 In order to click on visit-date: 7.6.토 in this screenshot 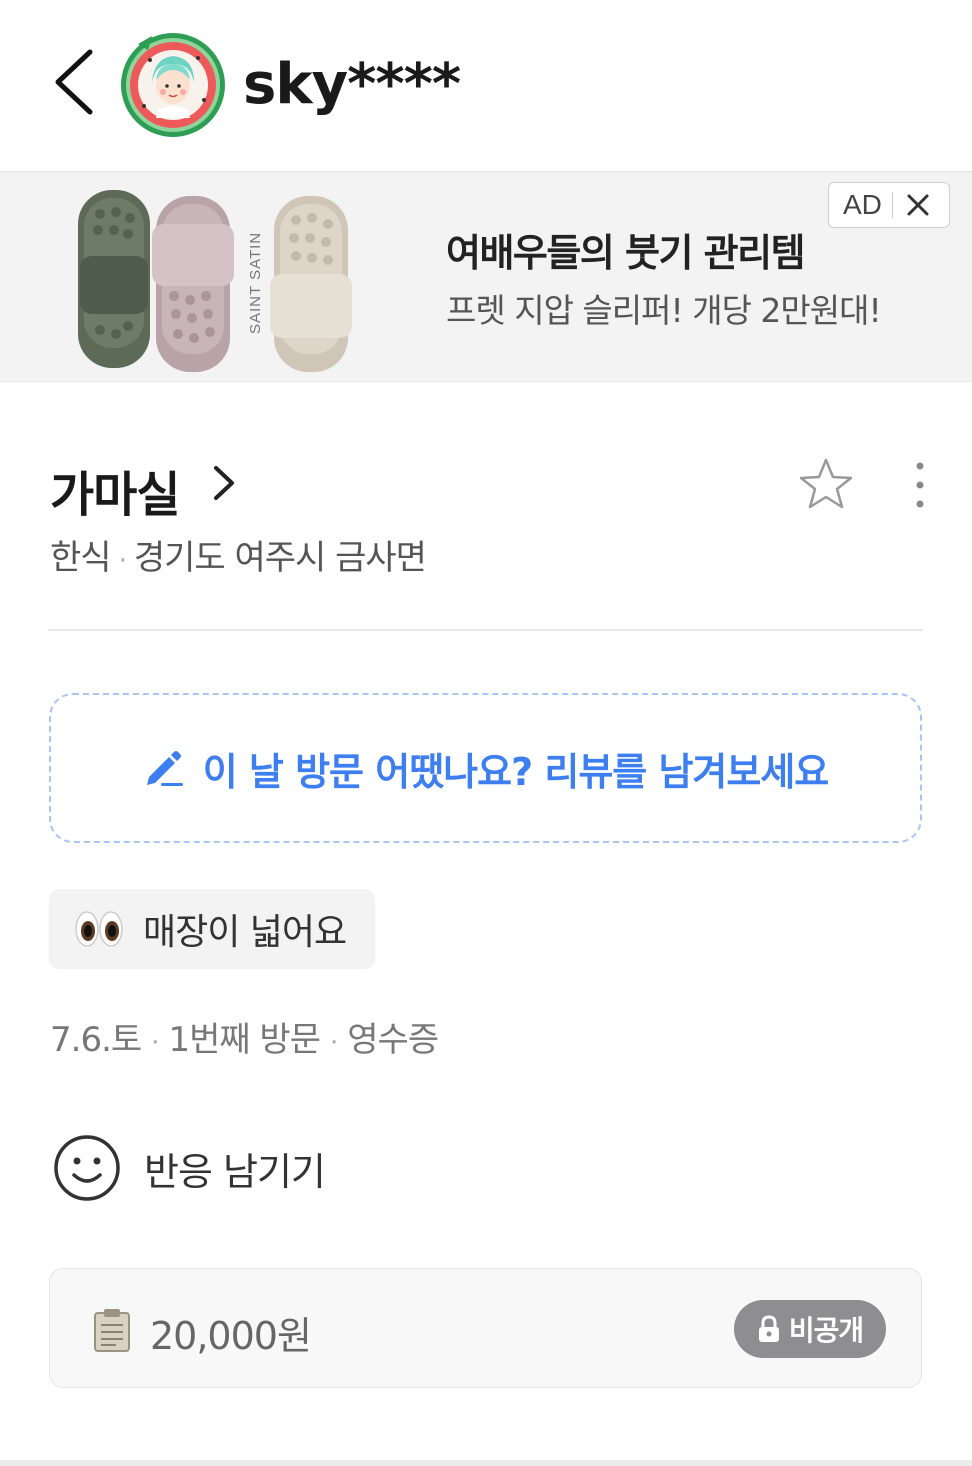, I will do `click(96, 1040)`.